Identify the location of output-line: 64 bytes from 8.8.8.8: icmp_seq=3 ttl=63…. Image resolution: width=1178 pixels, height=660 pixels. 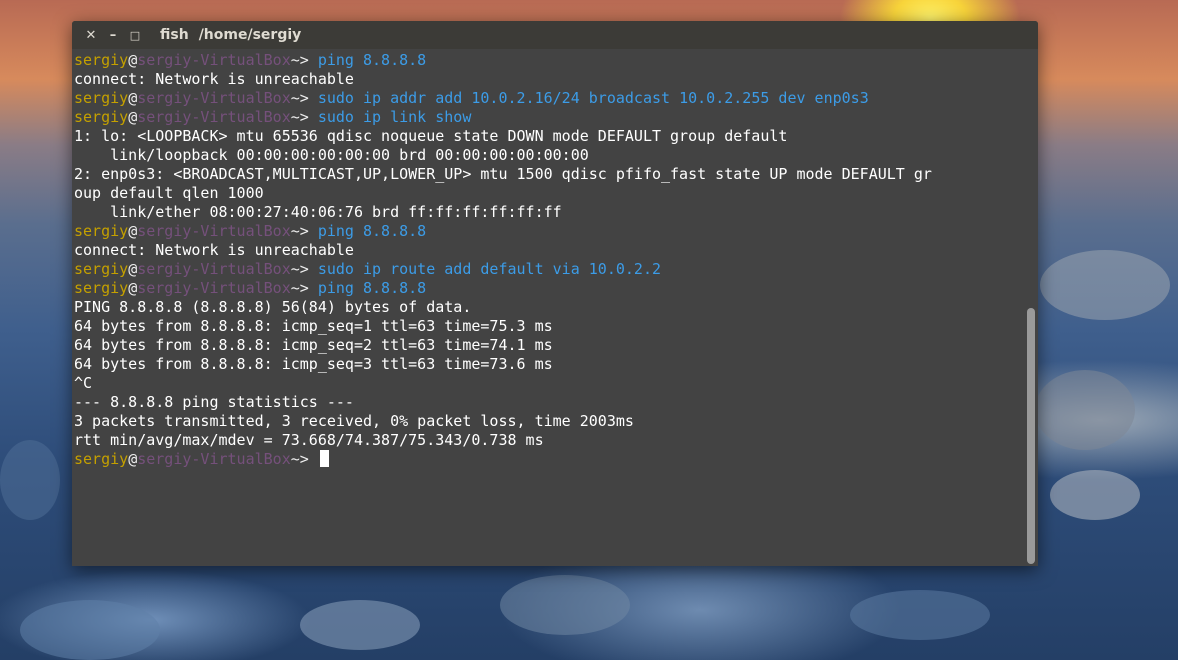
(313, 364).